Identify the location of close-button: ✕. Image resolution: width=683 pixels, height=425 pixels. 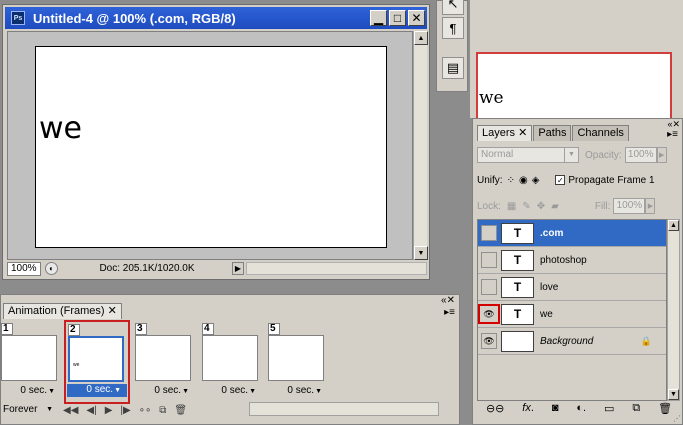
(416, 18).